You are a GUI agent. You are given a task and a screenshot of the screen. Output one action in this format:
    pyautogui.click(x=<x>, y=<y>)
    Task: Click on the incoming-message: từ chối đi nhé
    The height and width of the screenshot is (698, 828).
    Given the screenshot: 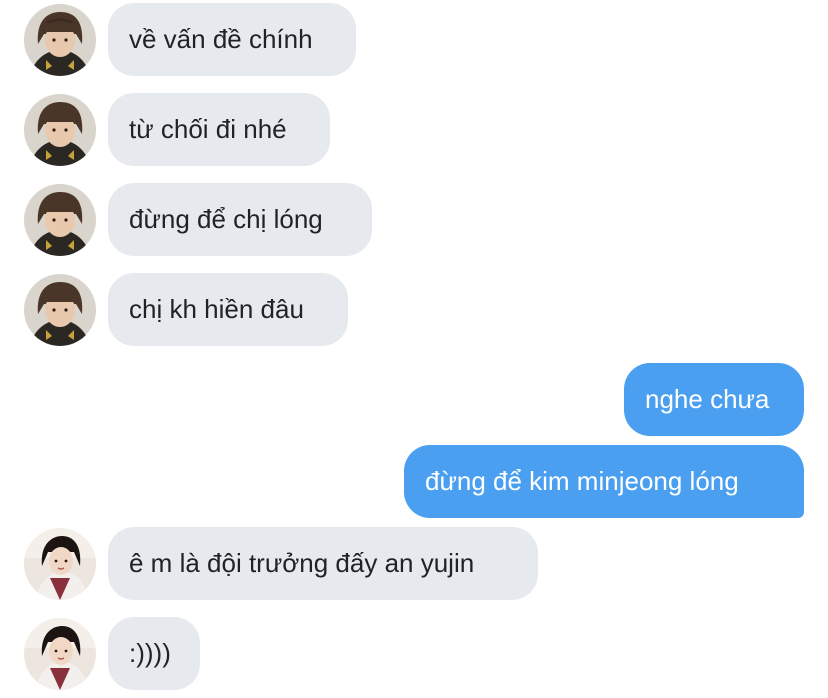 What is the action you would take?
    pyautogui.click(x=219, y=129)
    